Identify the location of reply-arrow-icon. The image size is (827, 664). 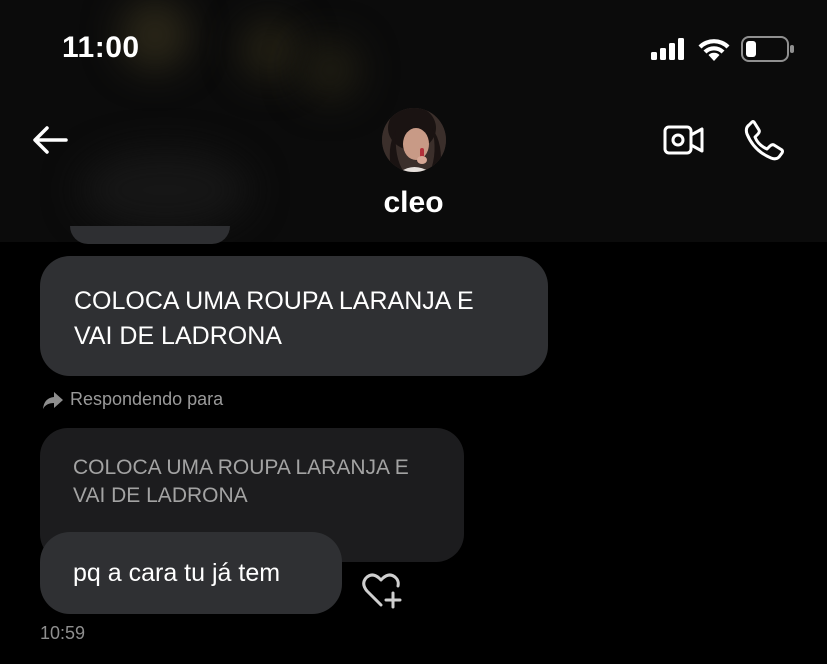
(53, 400).